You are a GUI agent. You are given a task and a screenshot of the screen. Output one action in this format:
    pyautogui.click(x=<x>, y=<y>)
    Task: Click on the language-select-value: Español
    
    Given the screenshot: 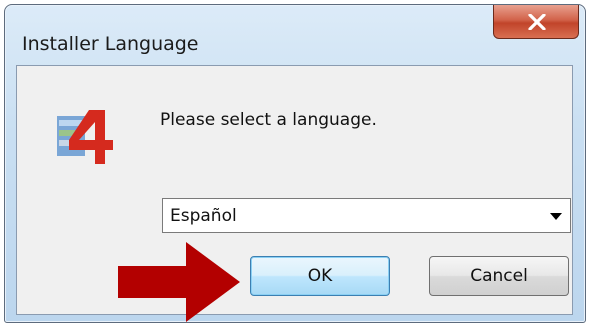 What is the action you would take?
    pyautogui.click(x=203, y=216)
    